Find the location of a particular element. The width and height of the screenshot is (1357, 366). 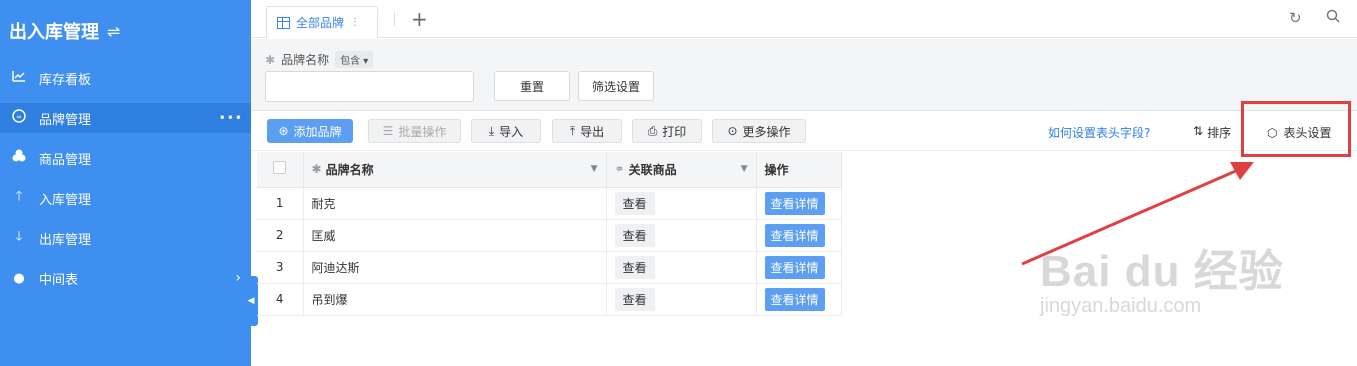

watermark-brand: Bai du 经验 is located at coordinates (1162, 271).